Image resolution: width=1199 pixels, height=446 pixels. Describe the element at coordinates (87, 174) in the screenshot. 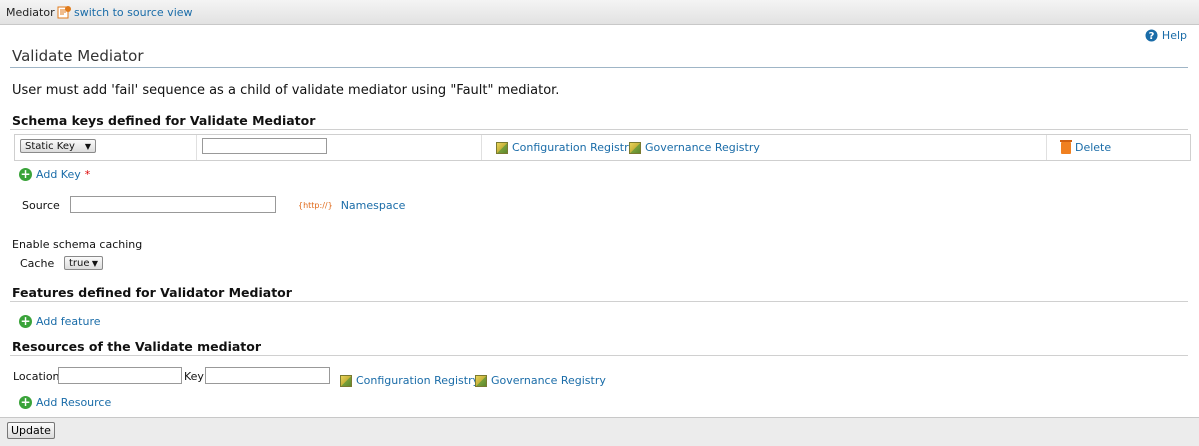

I see `required-marker: *` at that location.